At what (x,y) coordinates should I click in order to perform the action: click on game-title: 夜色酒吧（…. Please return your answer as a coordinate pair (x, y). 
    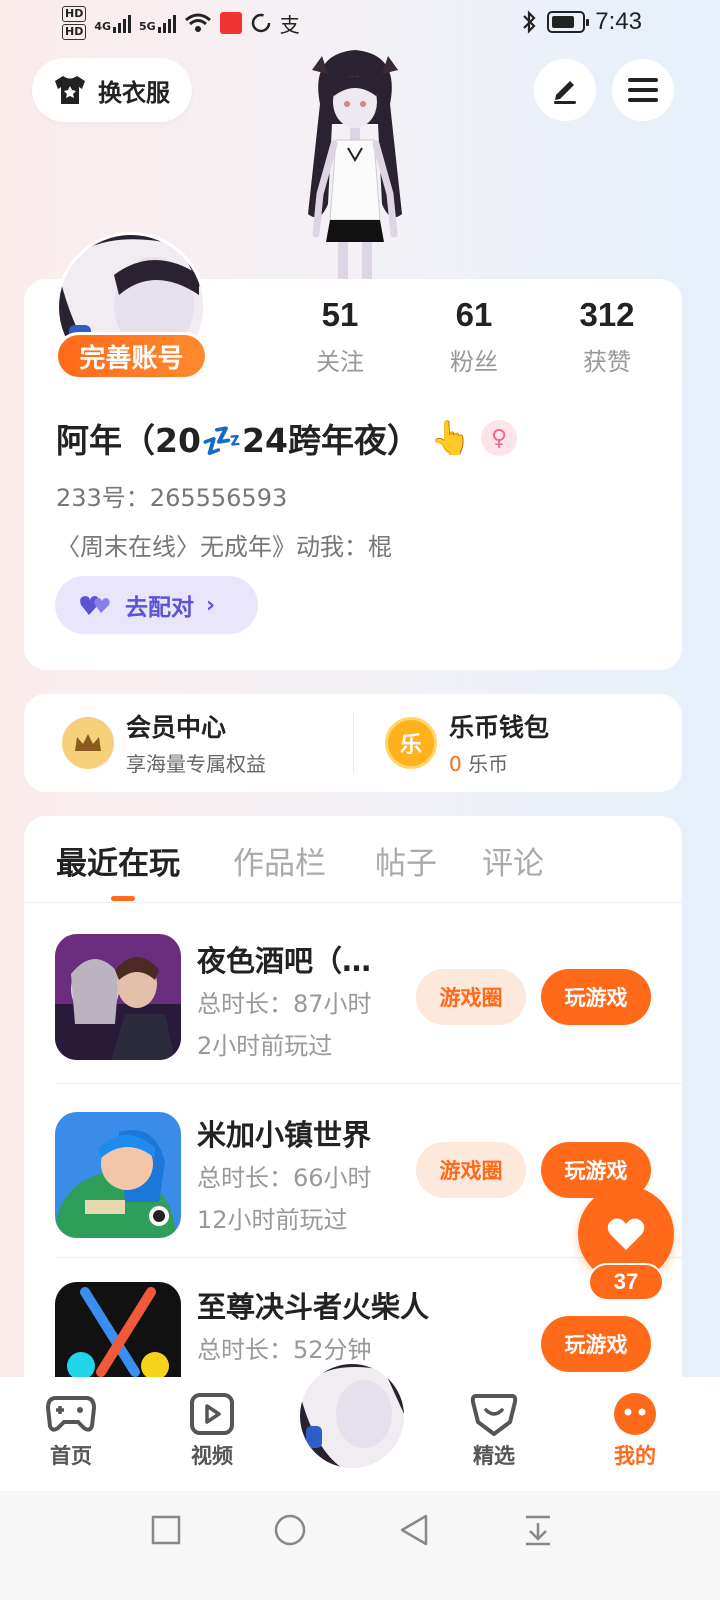
    Looking at the image, I should click on (284, 959).